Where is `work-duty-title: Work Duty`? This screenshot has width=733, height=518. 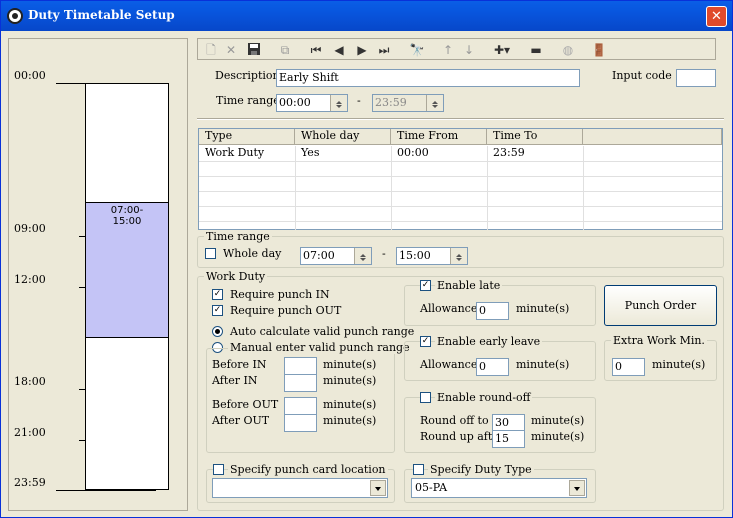
work-duty-title: Work Duty is located at coordinates (236, 276).